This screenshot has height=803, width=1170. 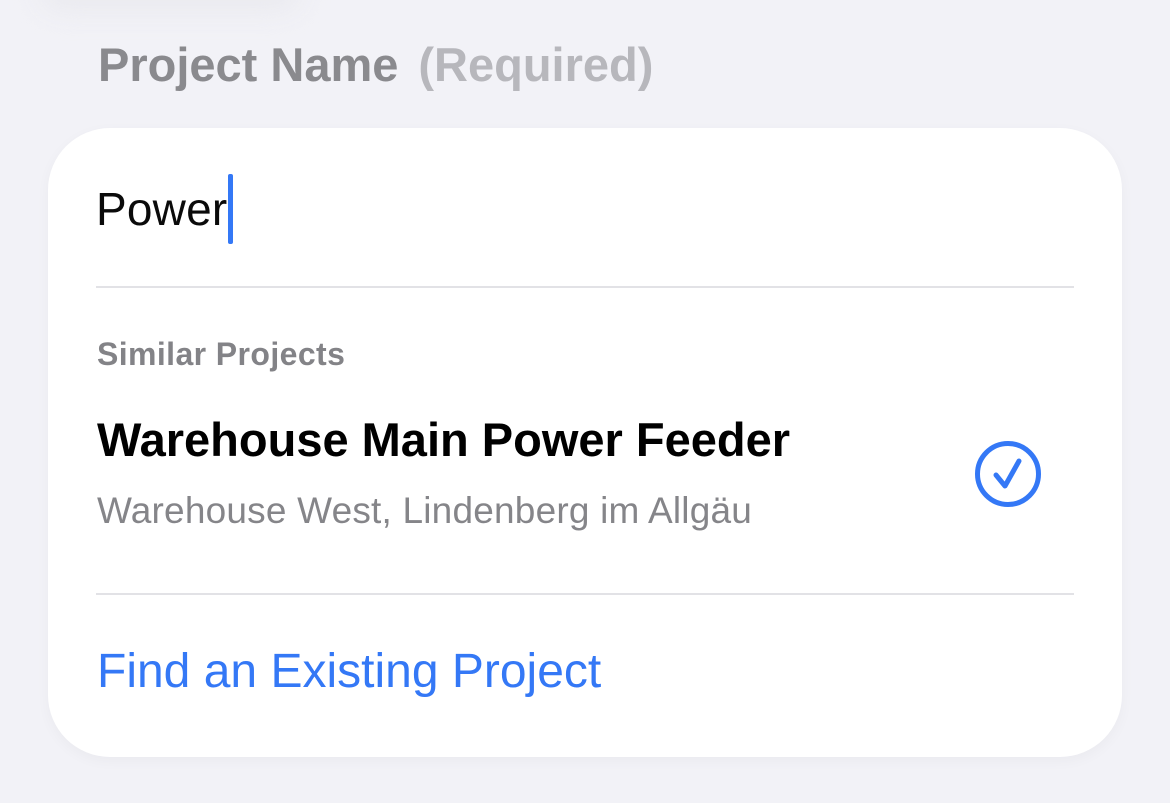 What do you see at coordinates (443, 439) in the screenshot?
I see `similar-project-title: Warehouse Main Power Feeder` at bounding box center [443, 439].